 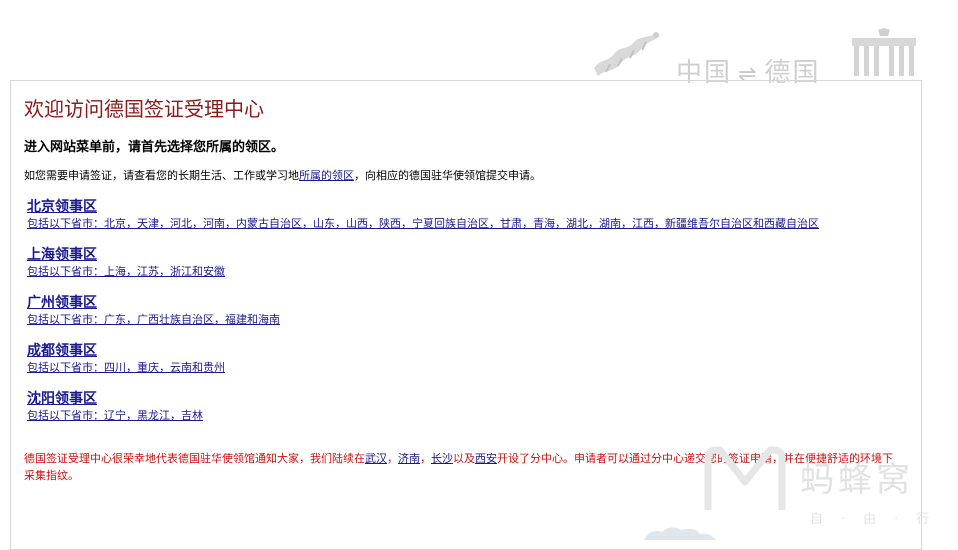 What do you see at coordinates (153, 303) in the screenshot?
I see `consulate-name-link: 广州领事区` at bounding box center [153, 303].